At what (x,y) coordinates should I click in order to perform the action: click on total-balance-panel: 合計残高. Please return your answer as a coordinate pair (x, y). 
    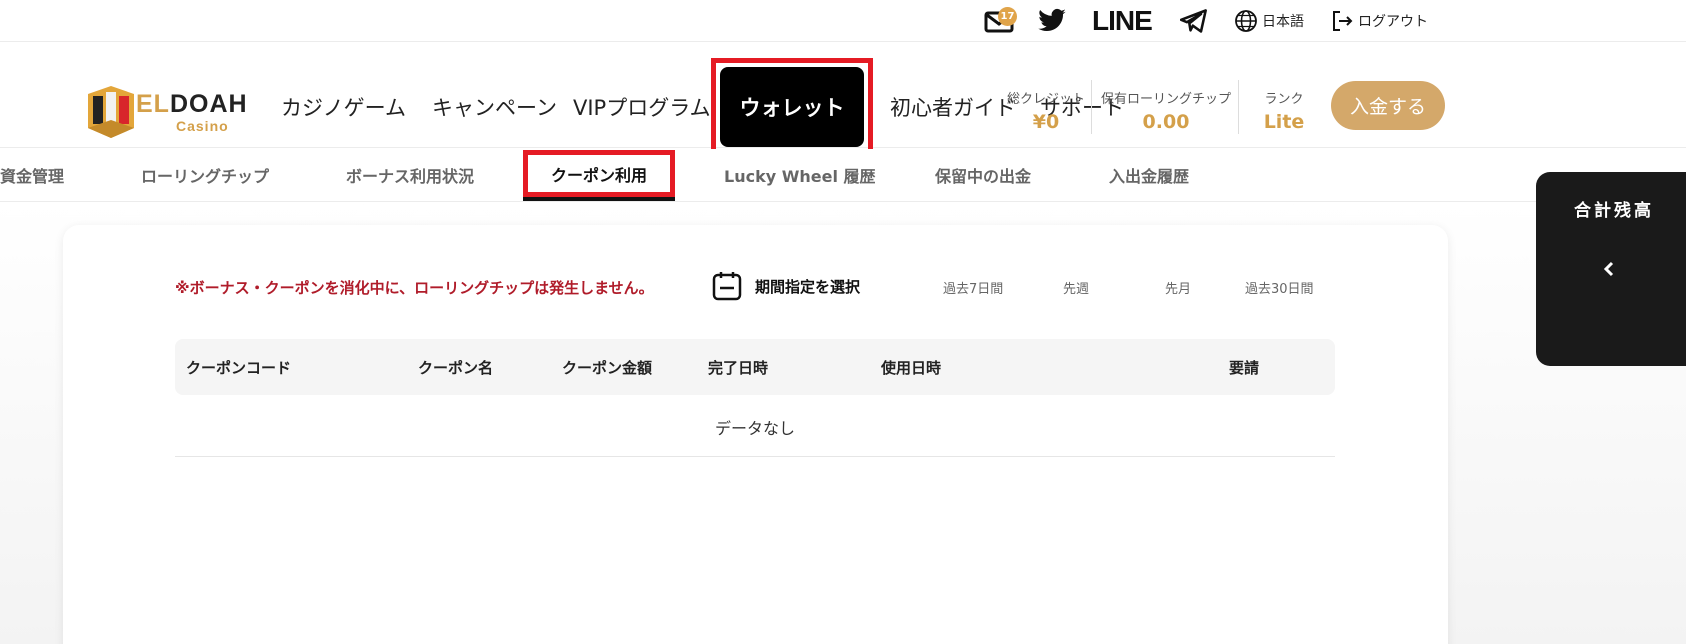
    Looking at the image, I should click on (1611, 269).